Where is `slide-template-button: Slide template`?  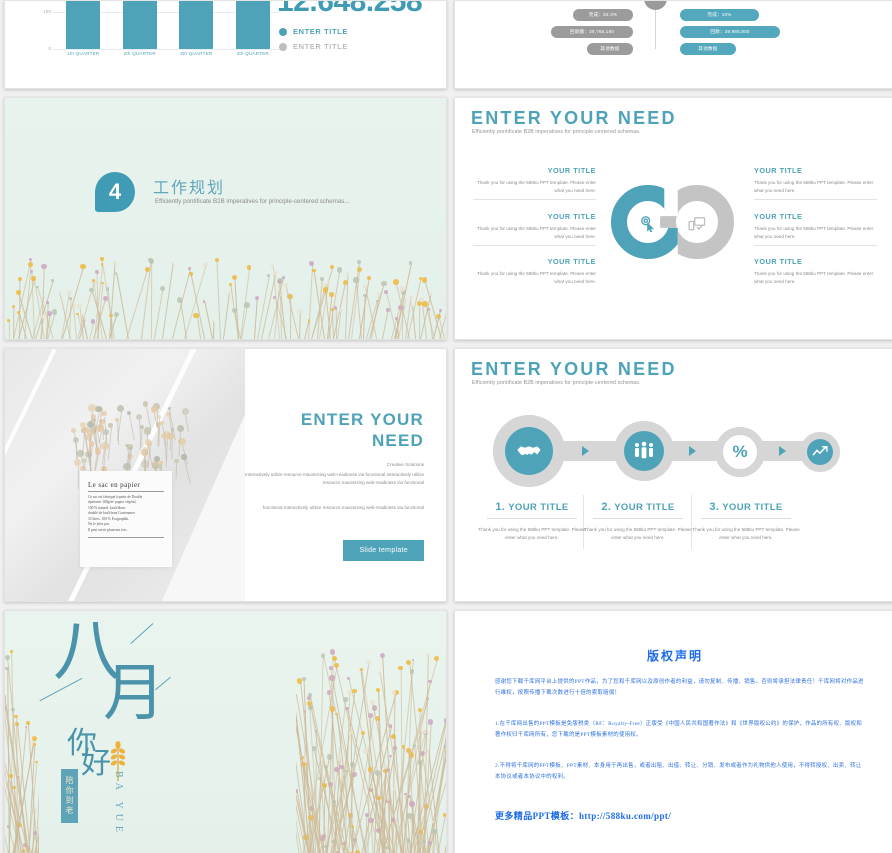 slide-template-button: Slide template is located at coordinates (383, 550).